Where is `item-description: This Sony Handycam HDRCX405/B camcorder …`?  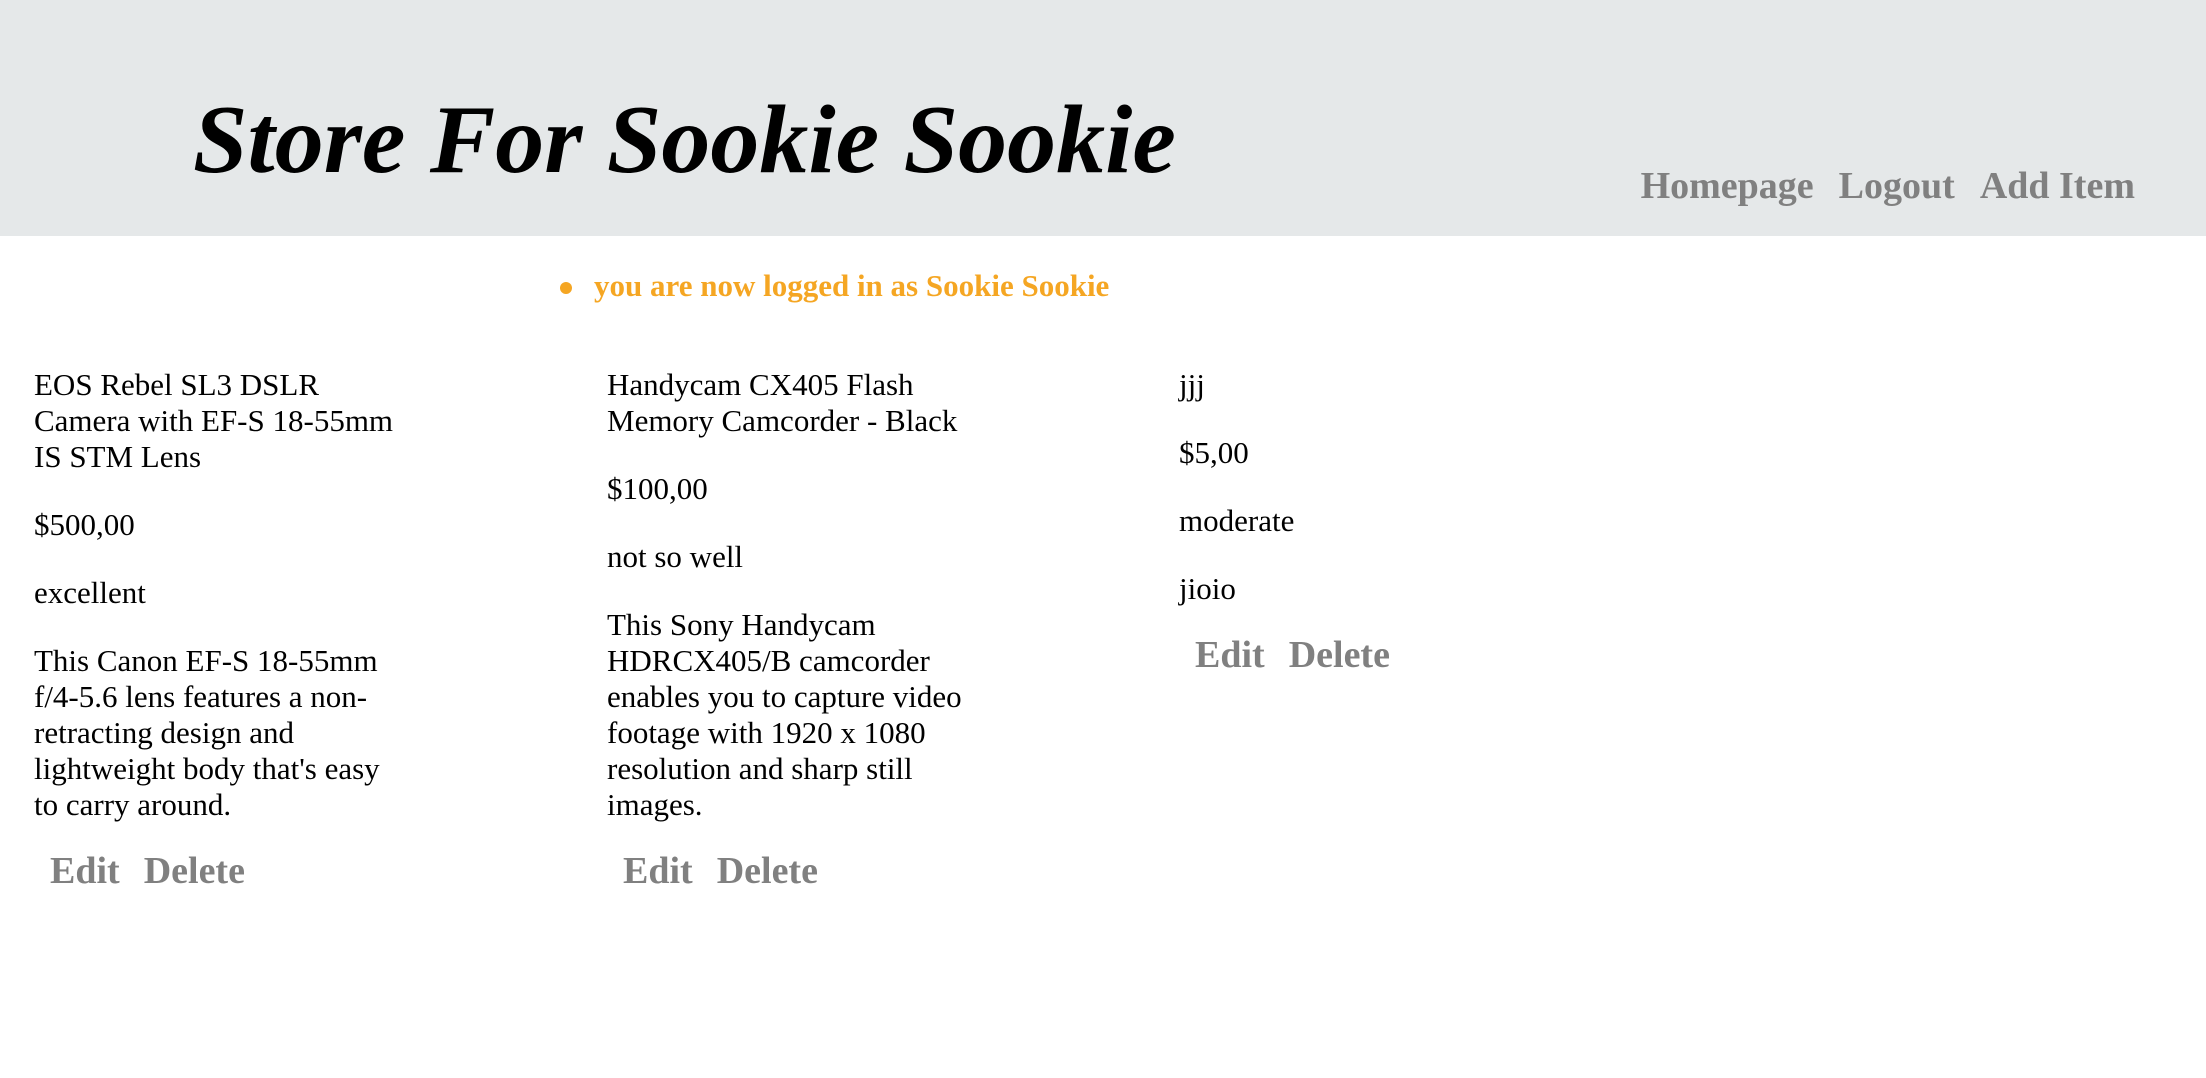
item-description: This Sony Handycam HDRCX405/B camcorder … is located at coordinates (784, 714).